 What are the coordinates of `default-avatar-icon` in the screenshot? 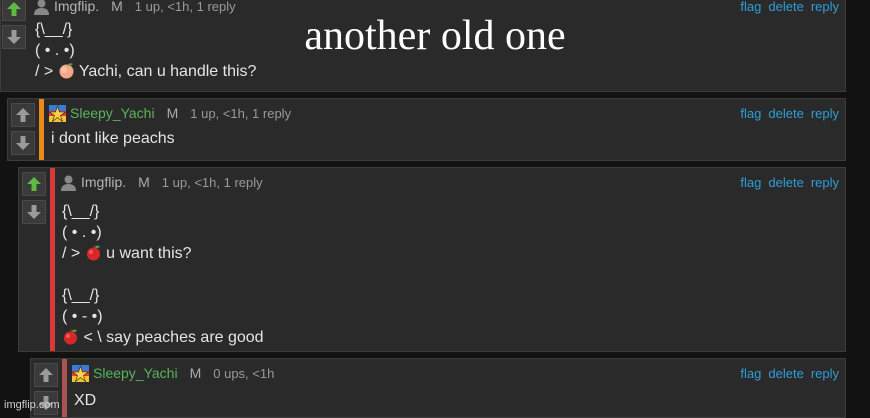 It's located at (68, 183).